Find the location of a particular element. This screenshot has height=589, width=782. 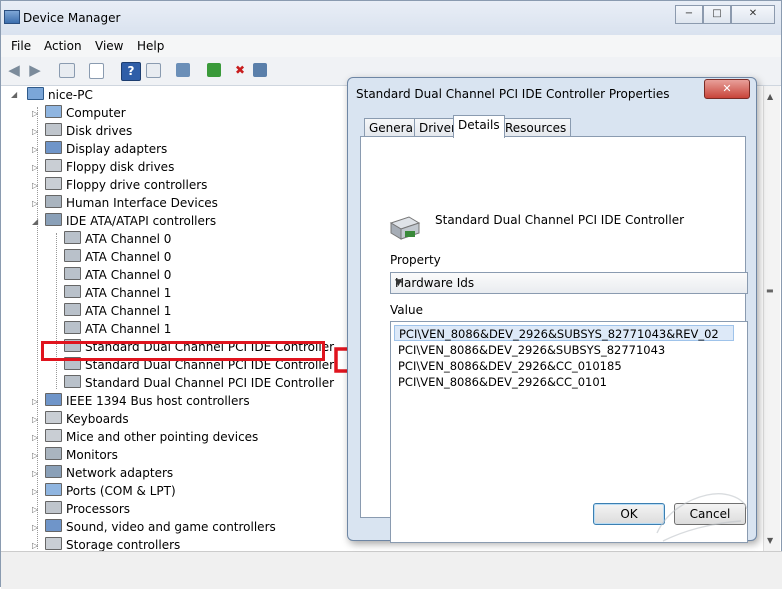

menu-action: Action is located at coordinates (63, 46).